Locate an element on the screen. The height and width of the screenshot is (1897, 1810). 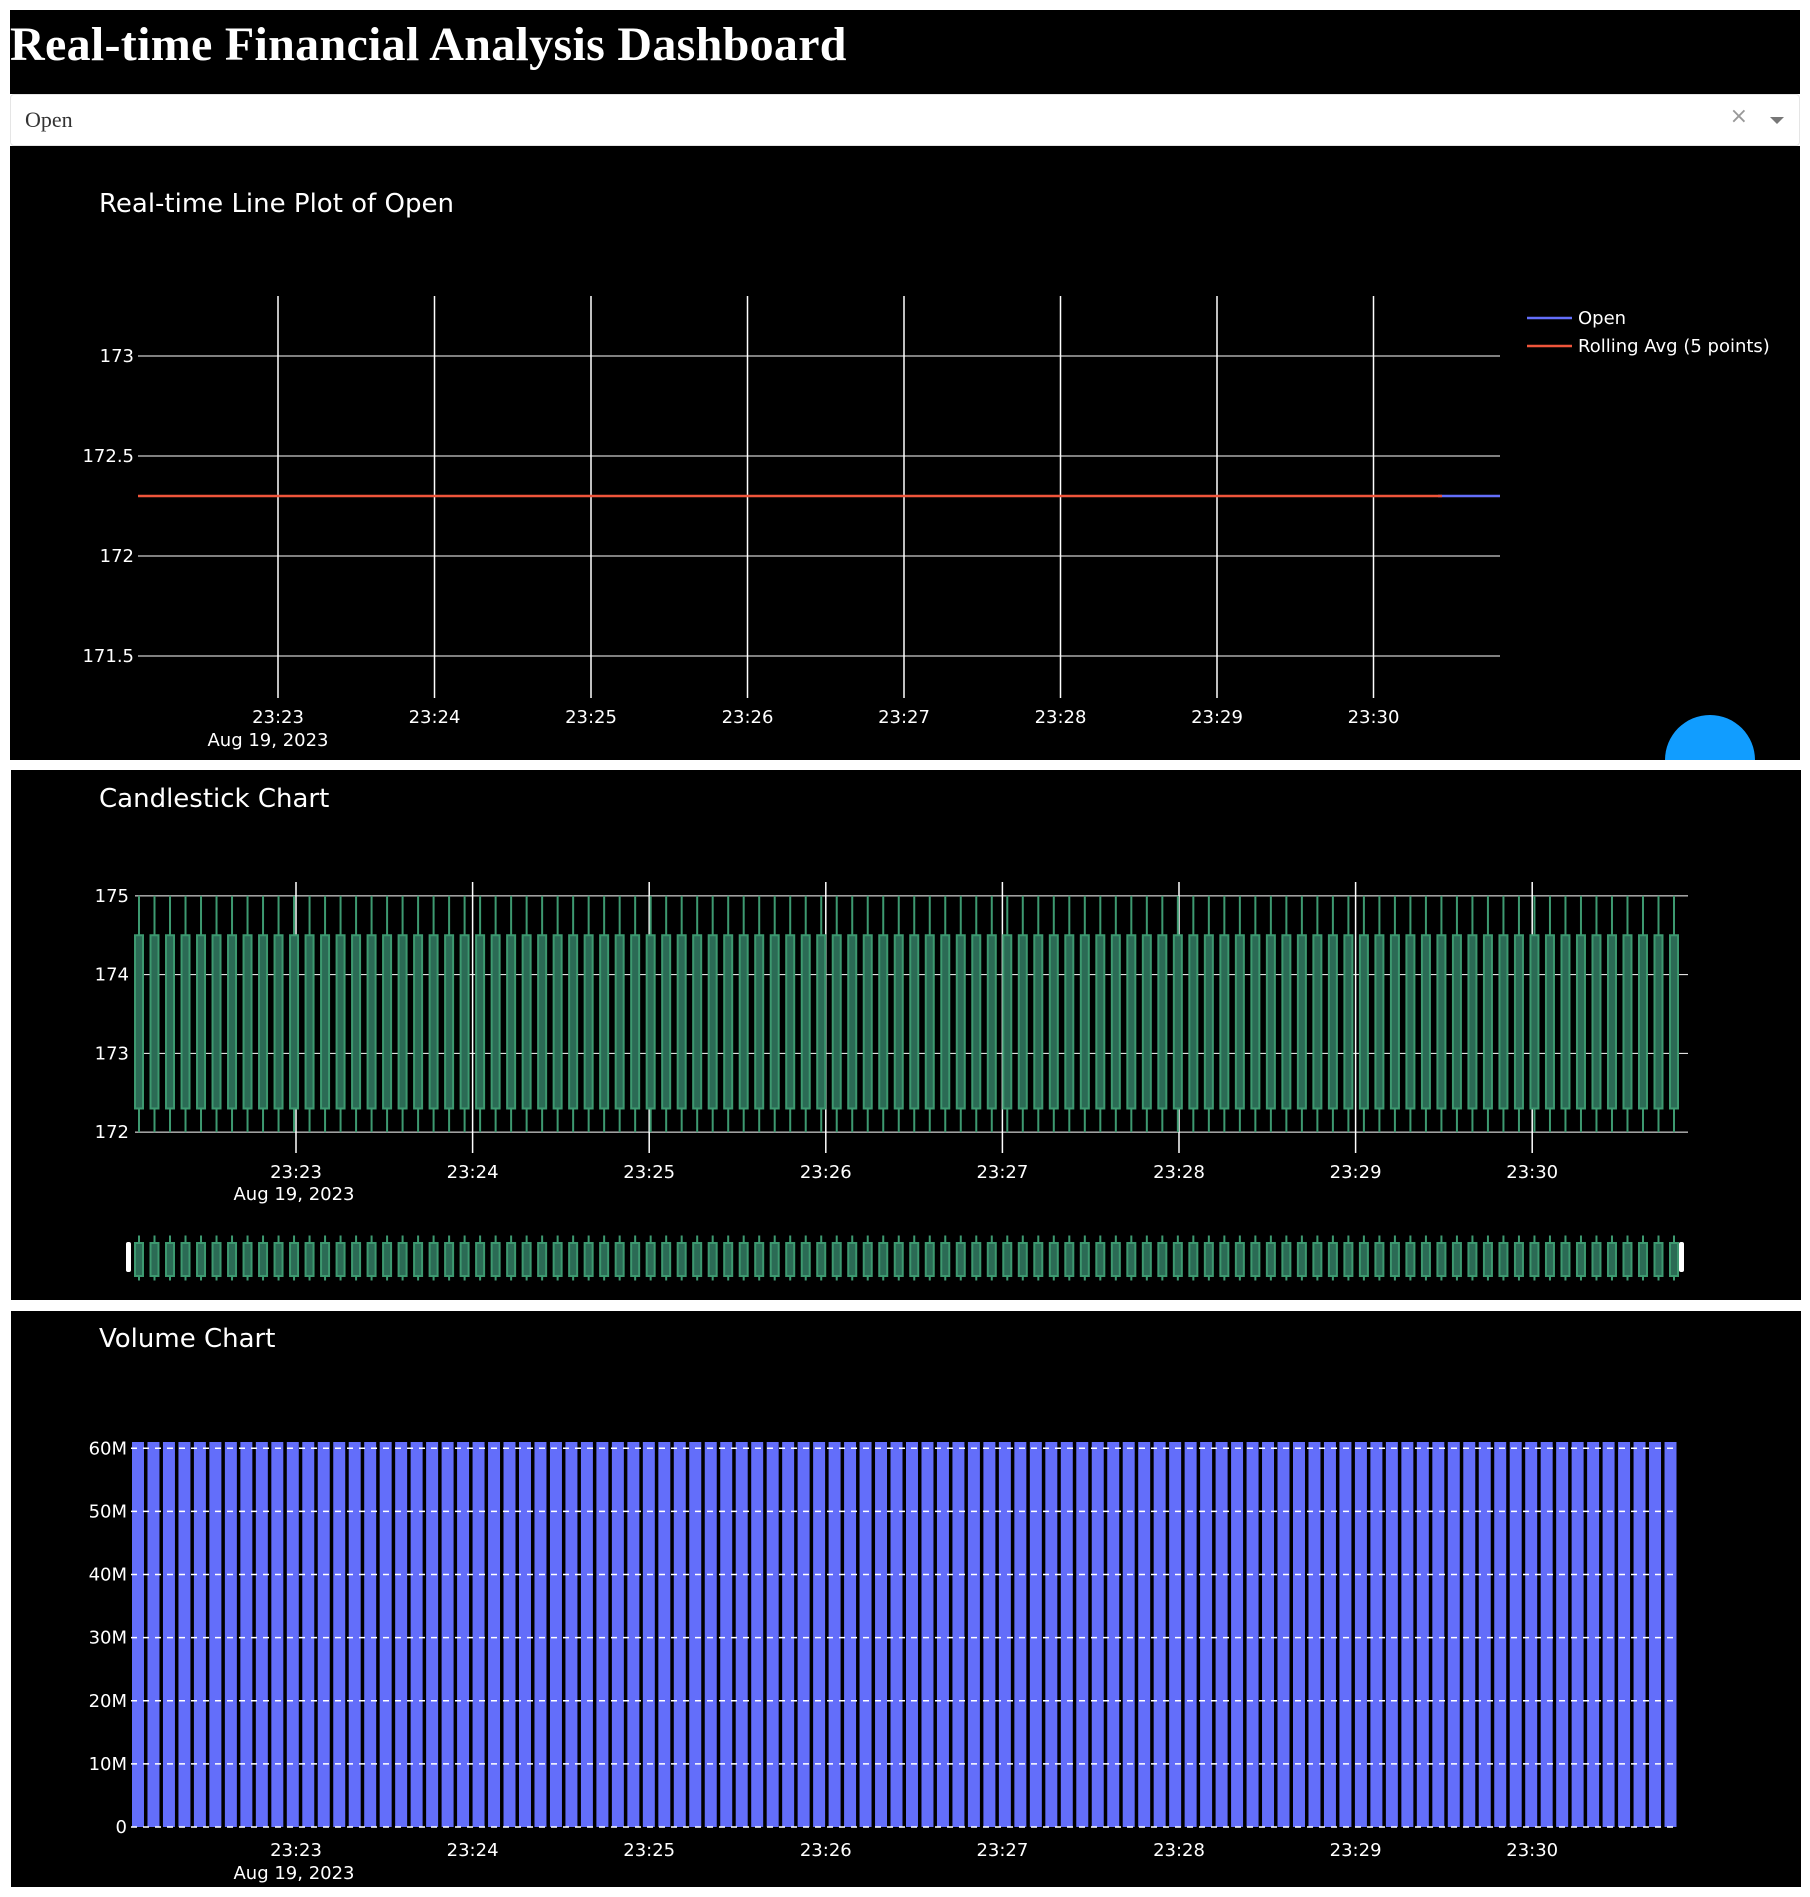
line-x-tick-label: 23:24 is located at coordinates (435, 717).